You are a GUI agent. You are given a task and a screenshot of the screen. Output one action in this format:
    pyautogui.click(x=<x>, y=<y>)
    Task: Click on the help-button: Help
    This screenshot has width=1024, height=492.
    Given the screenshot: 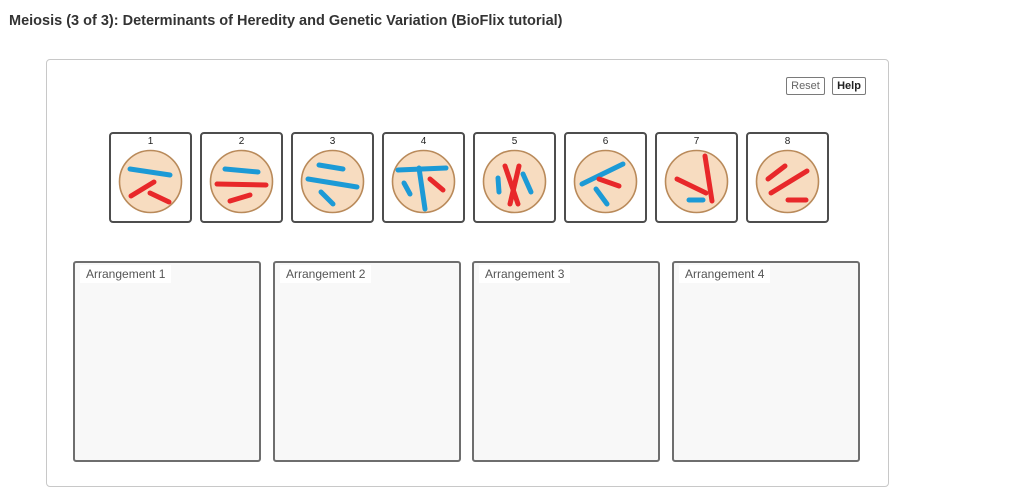 What is the action you would take?
    pyautogui.click(x=849, y=86)
    